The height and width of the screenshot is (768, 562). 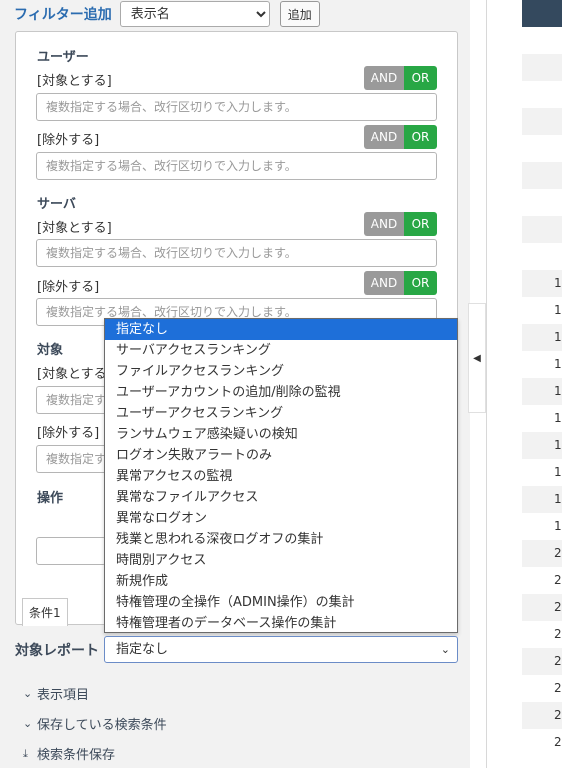 I want to click on target-report-label: 対象レポート, so click(x=57, y=650).